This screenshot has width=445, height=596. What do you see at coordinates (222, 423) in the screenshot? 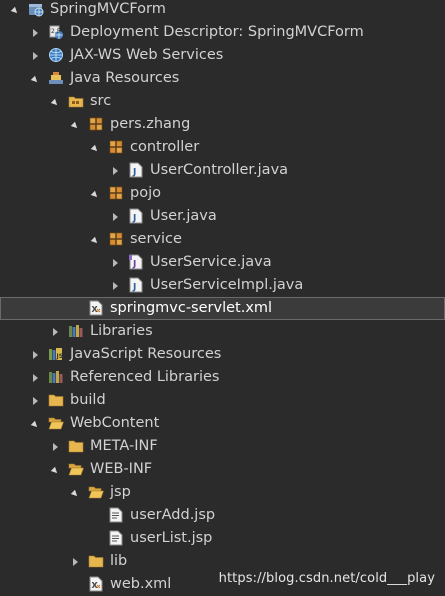
I see `tree-item: WebContent` at bounding box center [222, 423].